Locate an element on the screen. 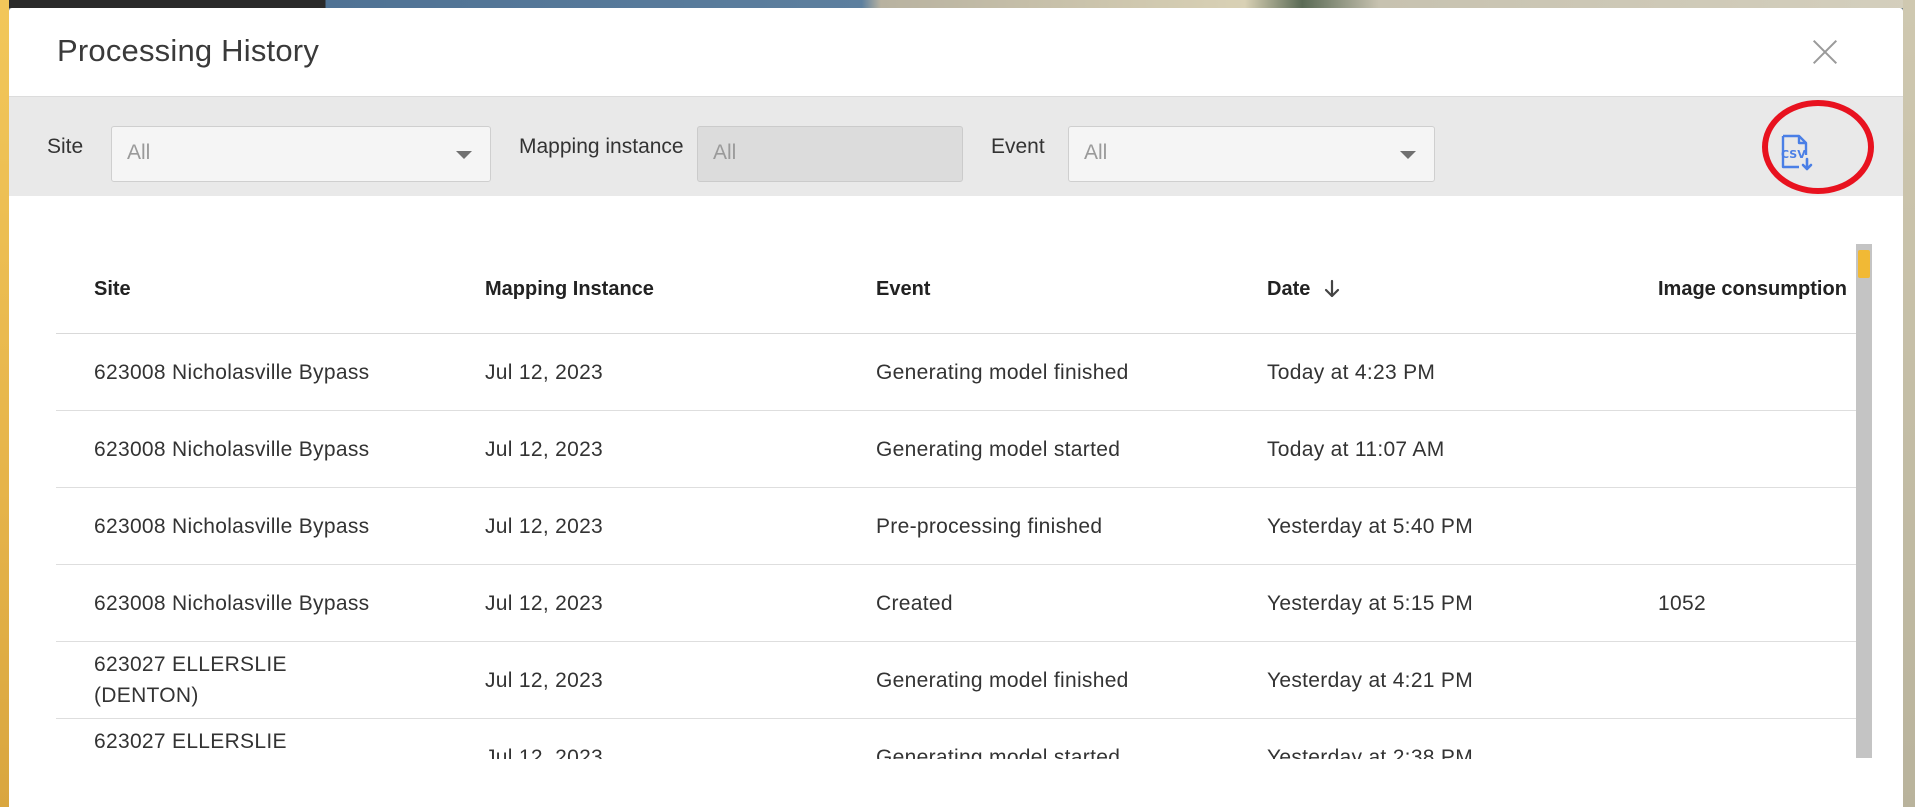 Image resolution: width=1915 pixels, height=807 pixels. column-header-image-consumption: Image consumption ? is located at coordinates (1739, 289).